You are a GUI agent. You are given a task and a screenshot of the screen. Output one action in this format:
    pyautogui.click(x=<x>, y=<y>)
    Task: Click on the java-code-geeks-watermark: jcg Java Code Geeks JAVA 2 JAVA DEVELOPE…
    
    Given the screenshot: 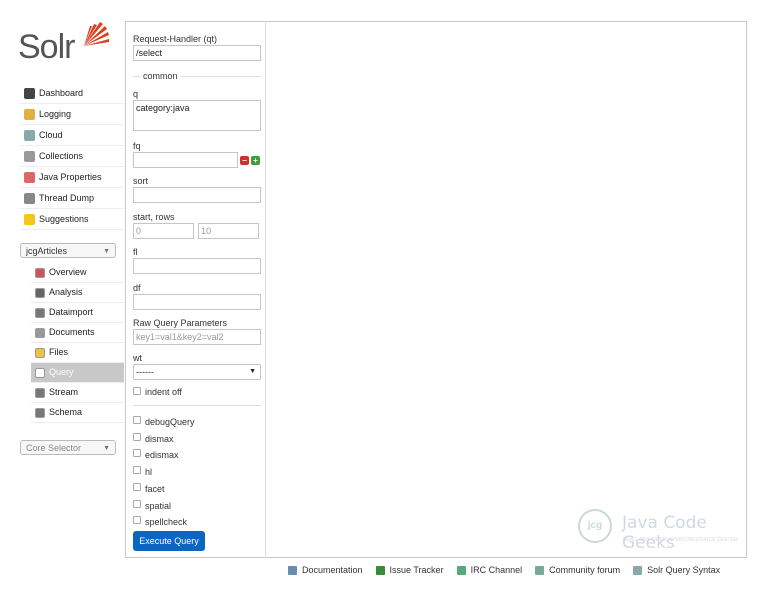 What is the action you would take?
    pyautogui.click(x=660, y=529)
    